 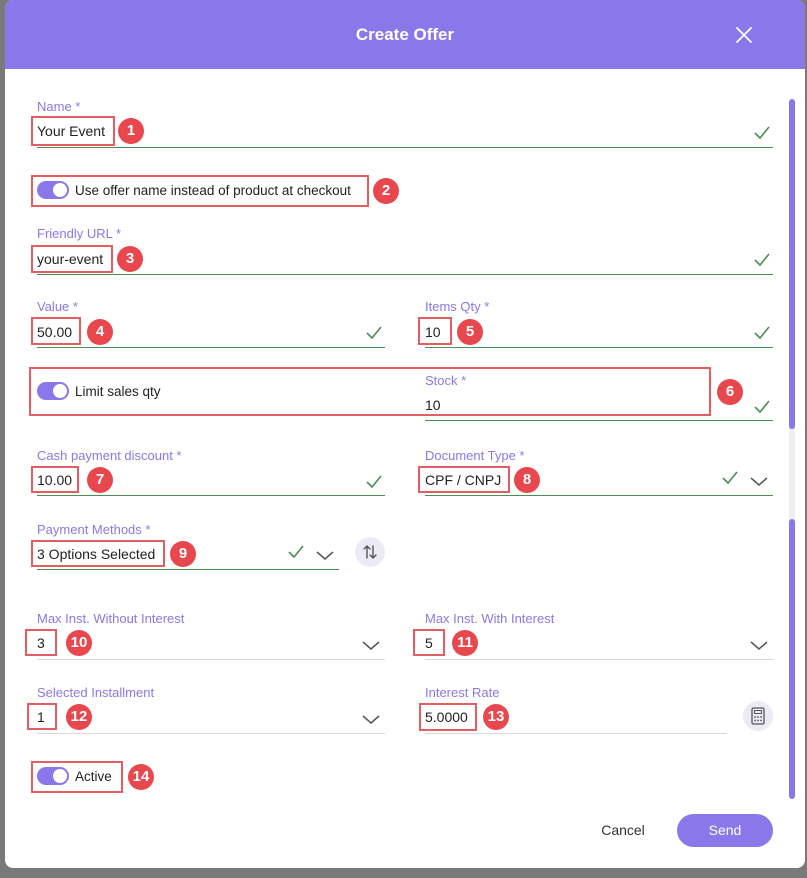 I want to click on items-qty-underline, so click(x=599, y=347).